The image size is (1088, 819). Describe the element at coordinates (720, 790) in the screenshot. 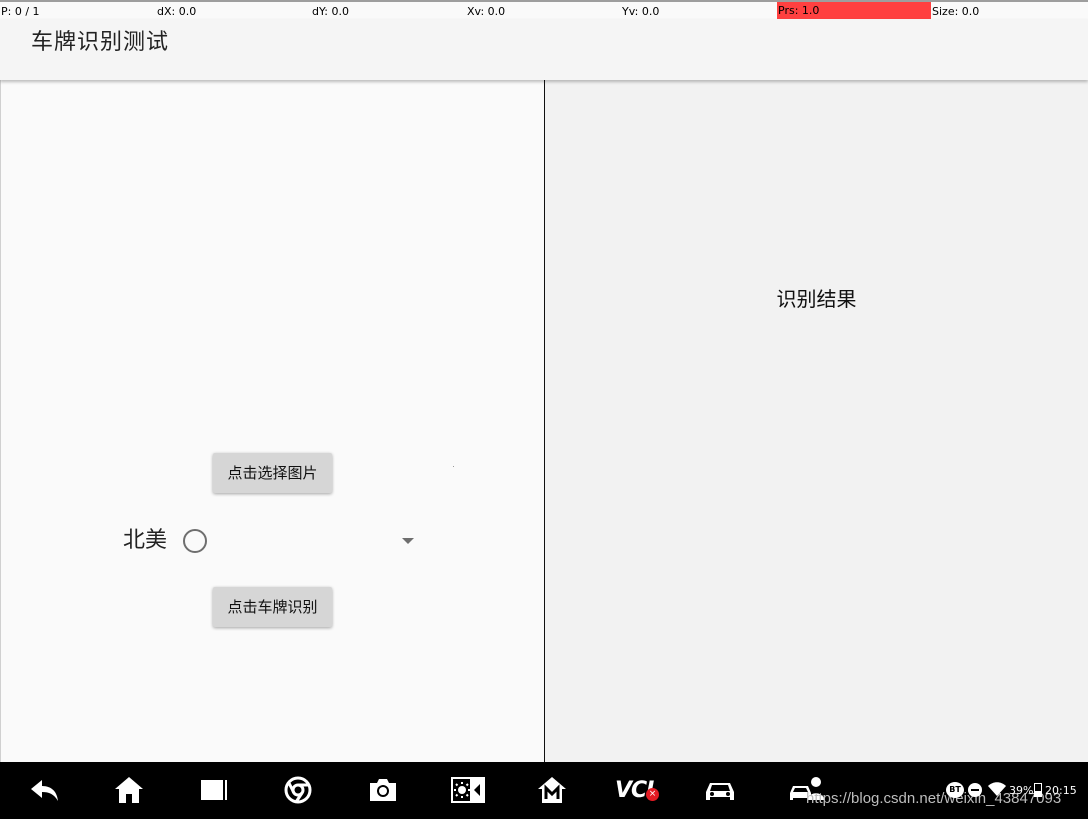

I see `car-icon` at that location.